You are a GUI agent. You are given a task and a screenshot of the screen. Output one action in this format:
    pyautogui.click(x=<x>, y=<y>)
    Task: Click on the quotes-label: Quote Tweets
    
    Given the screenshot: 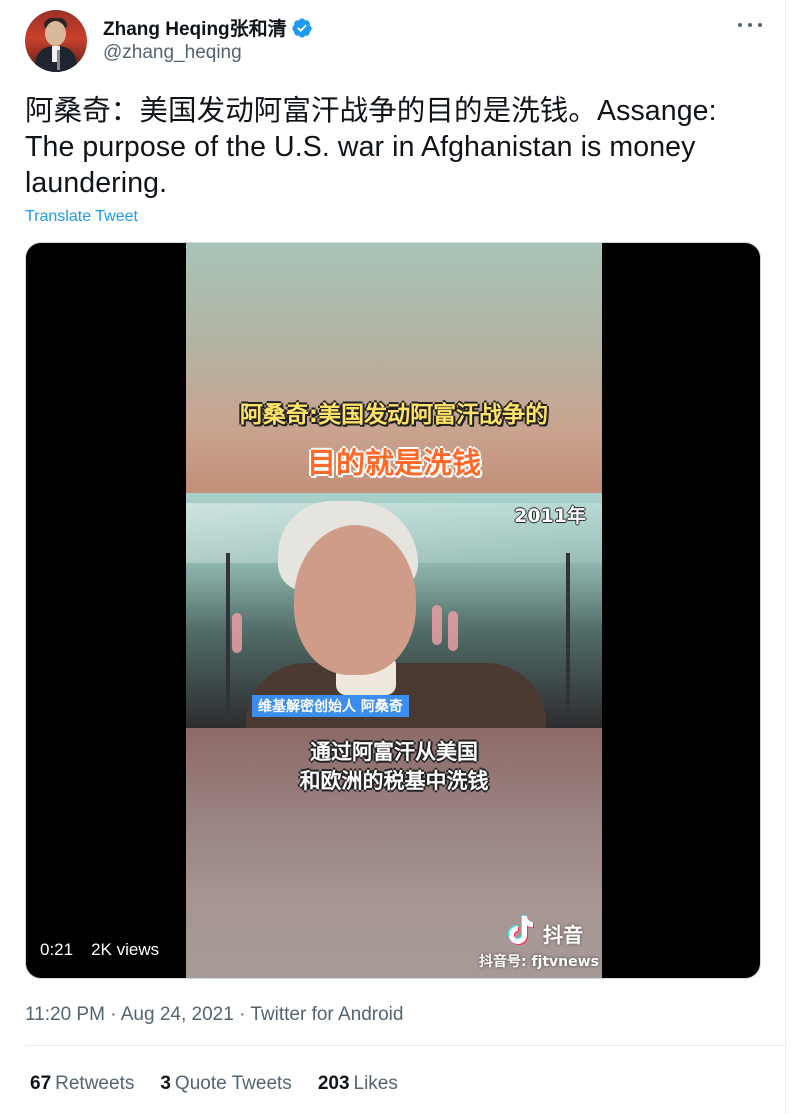 What is the action you would take?
    pyautogui.click(x=233, y=1083)
    